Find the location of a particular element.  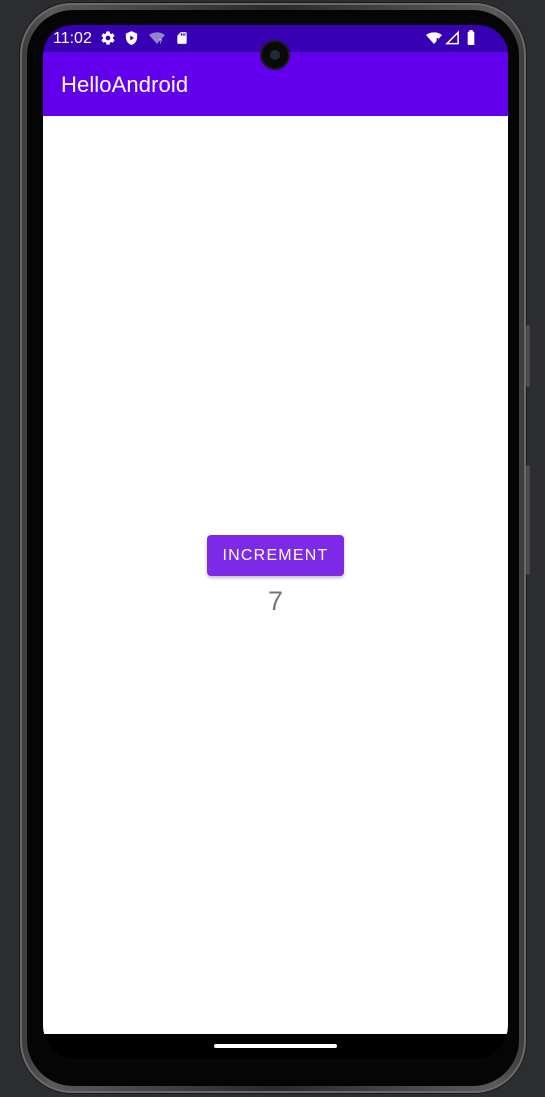

wifi-question-icon: ? is located at coordinates (157, 38).